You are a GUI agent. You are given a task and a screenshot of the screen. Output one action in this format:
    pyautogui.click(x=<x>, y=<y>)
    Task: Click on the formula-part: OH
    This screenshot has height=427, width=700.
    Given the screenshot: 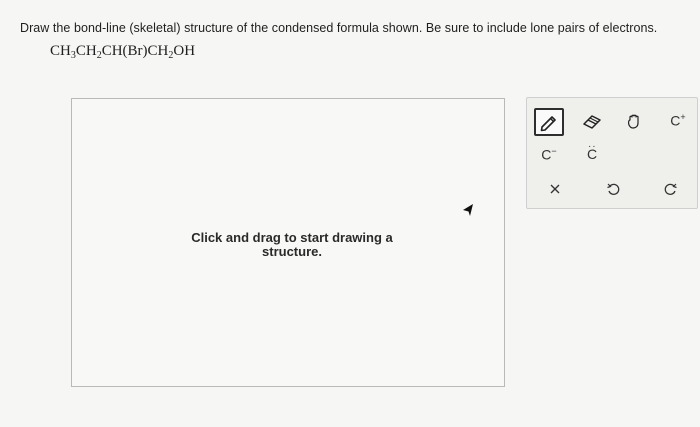 What is the action you would take?
    pyautogui.click(x=184, y=51)
    